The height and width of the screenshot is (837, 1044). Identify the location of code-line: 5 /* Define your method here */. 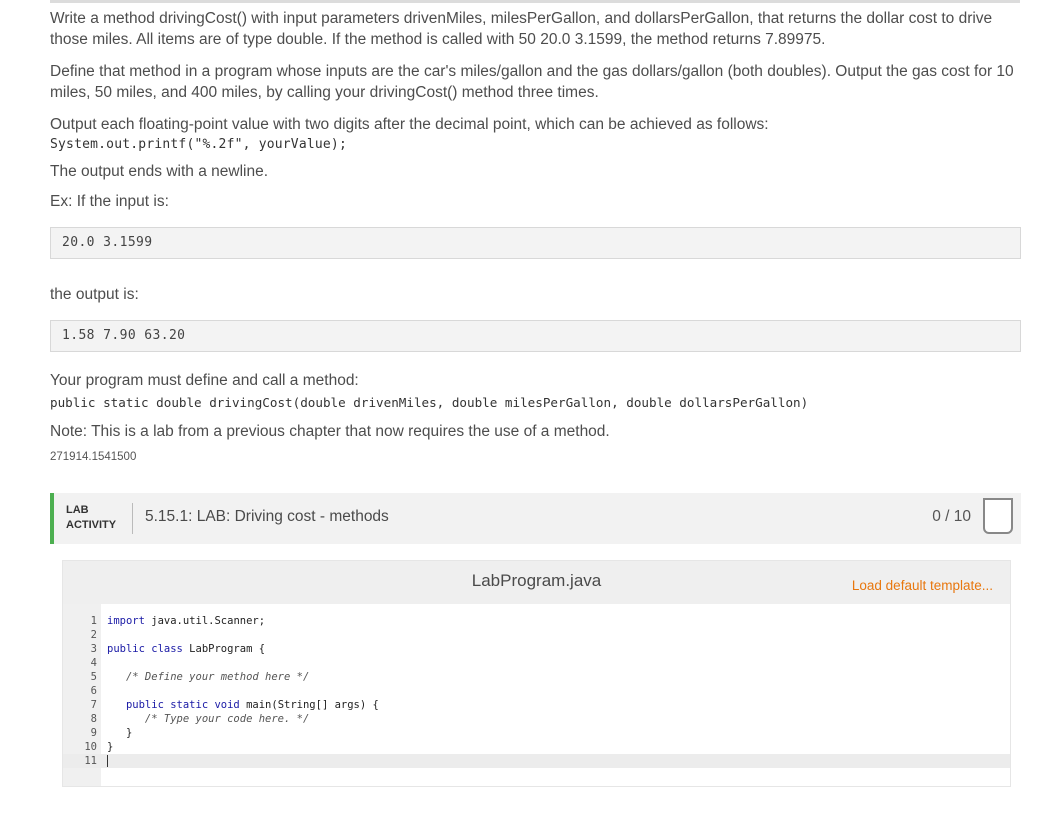
(536, 677).